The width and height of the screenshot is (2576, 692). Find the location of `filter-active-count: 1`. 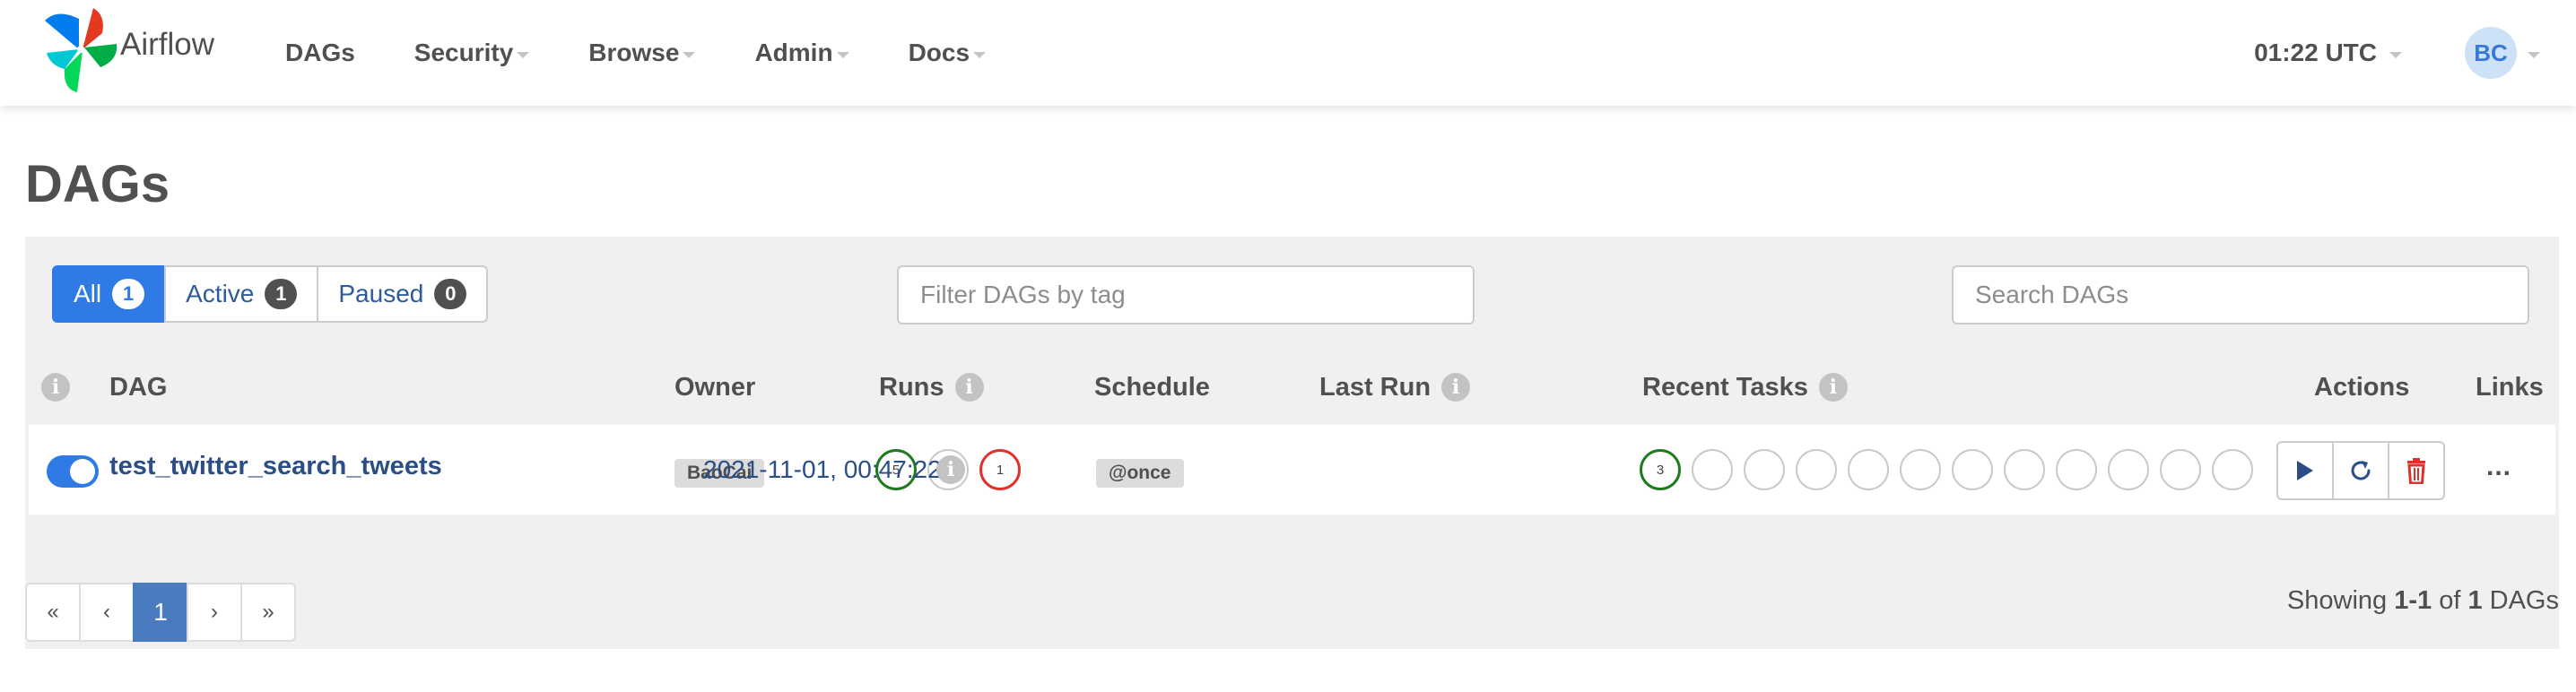

filter-active-count: 1 is located at coordinates (281, 294).